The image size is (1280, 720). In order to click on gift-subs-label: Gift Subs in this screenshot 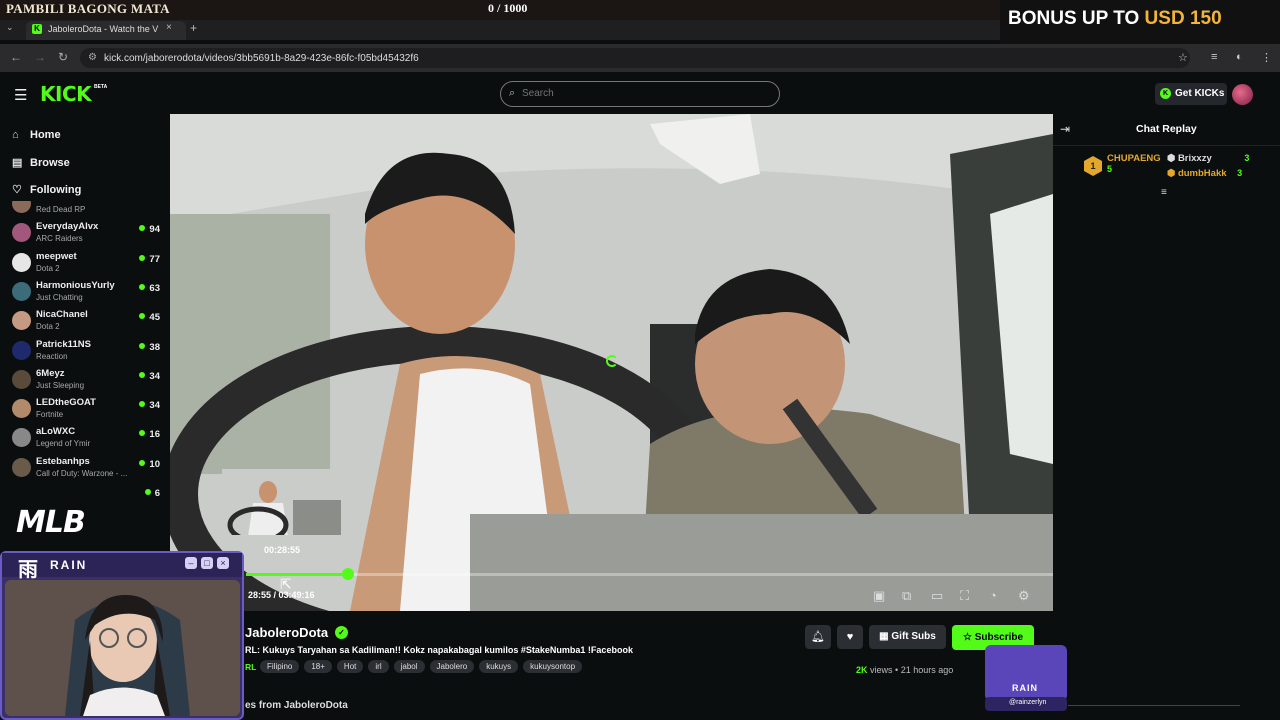, I will do `click(913, 636)`.